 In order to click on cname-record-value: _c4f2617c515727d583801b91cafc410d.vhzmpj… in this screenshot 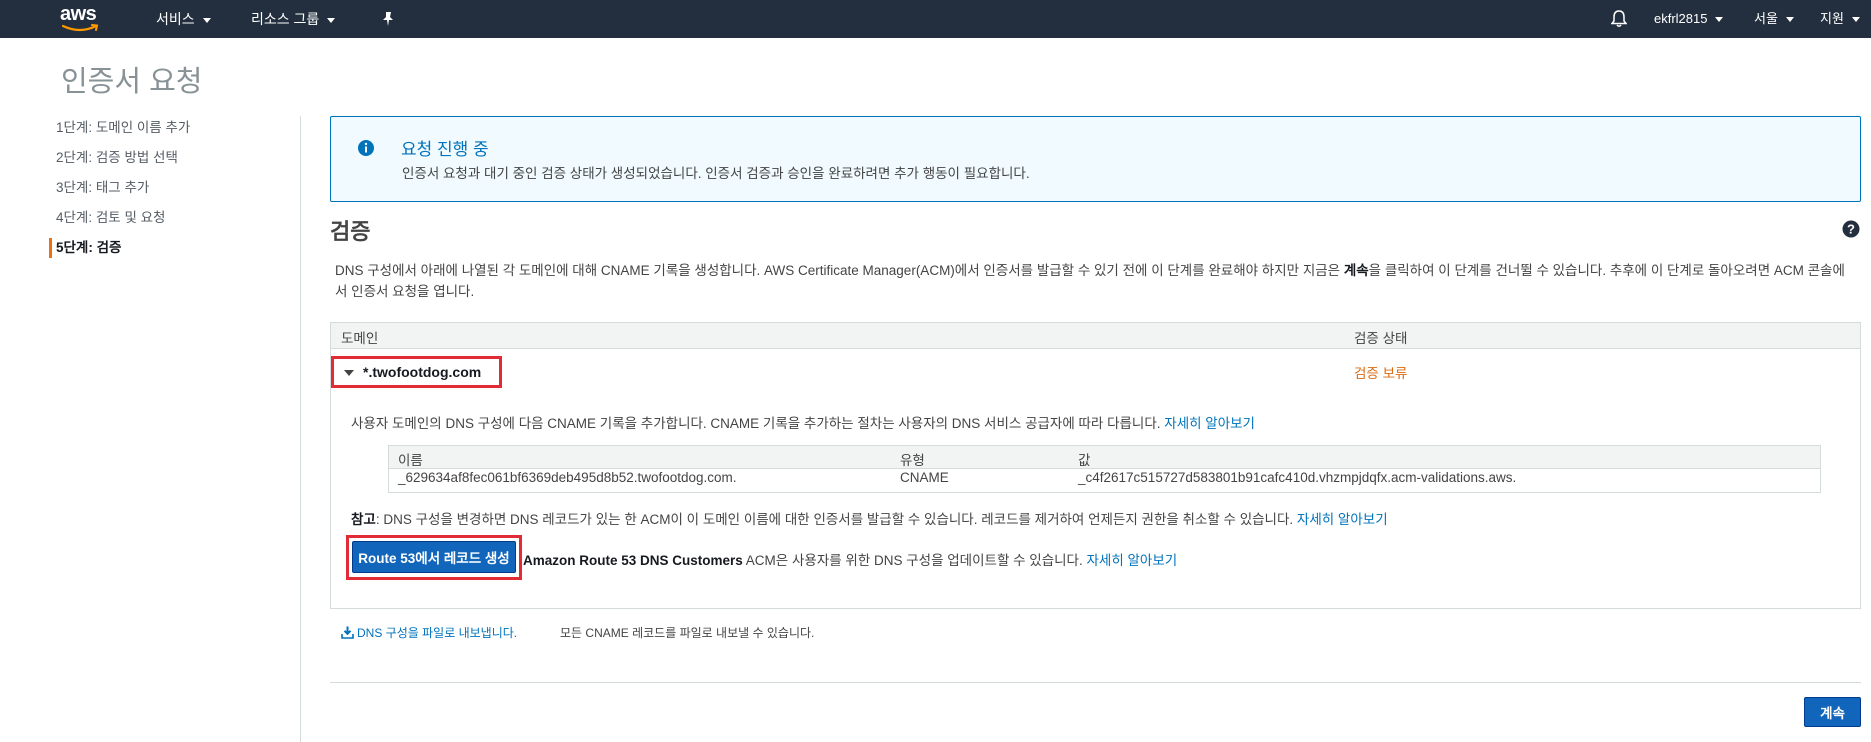, I will do `click(1297, 477)`.